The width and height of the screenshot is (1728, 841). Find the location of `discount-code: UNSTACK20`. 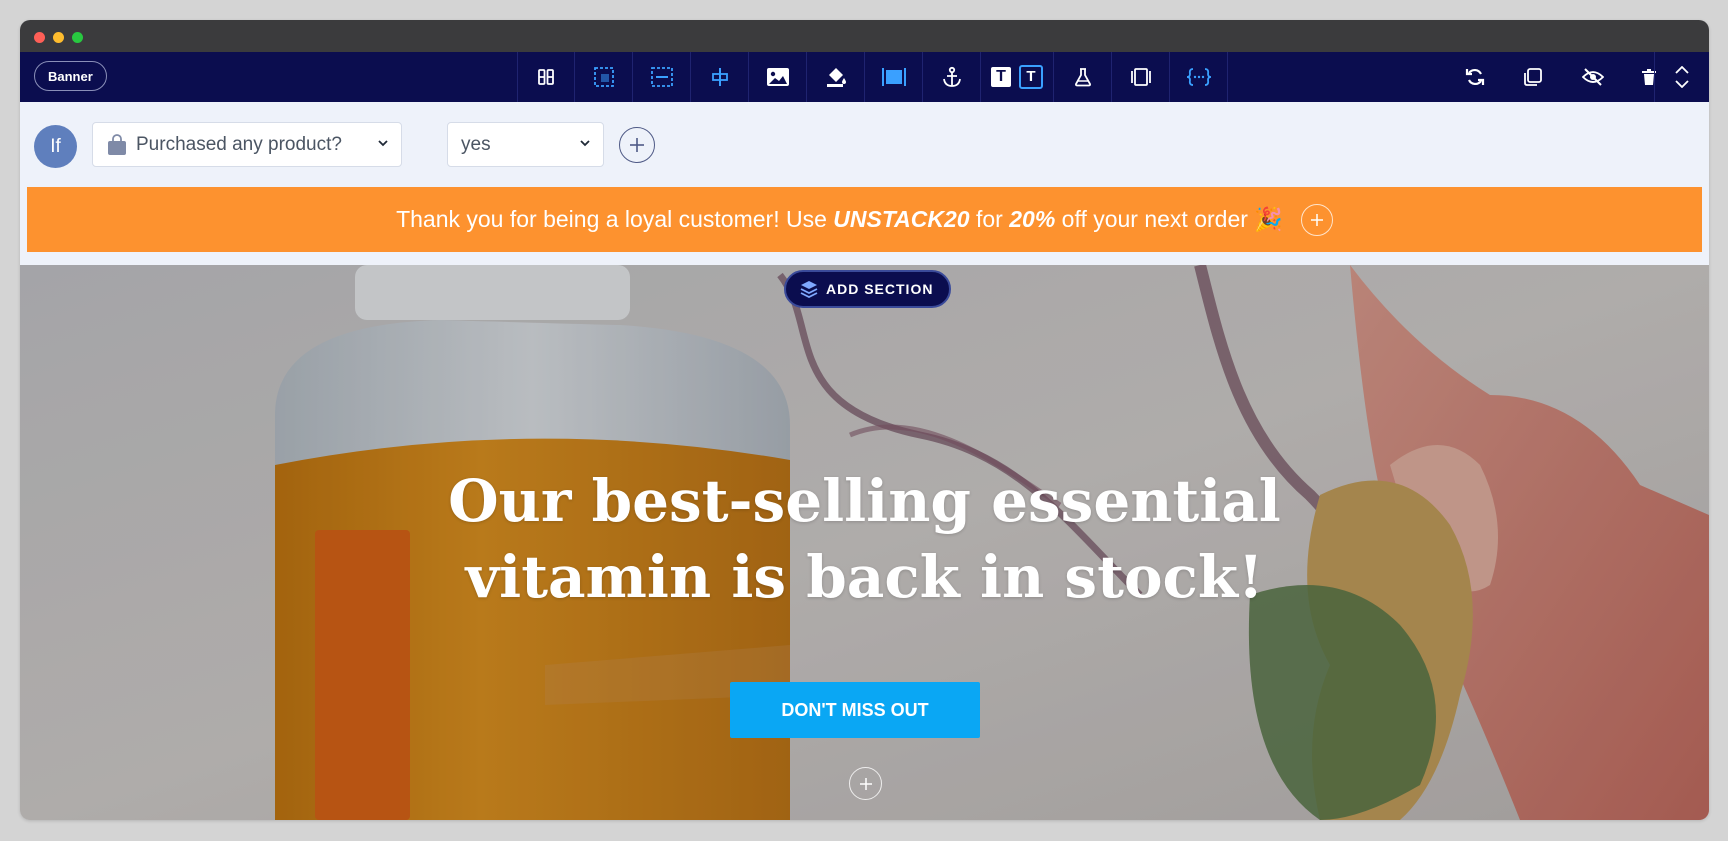

discount-code: UNSTACK20 is located at coordinates (901, 219).